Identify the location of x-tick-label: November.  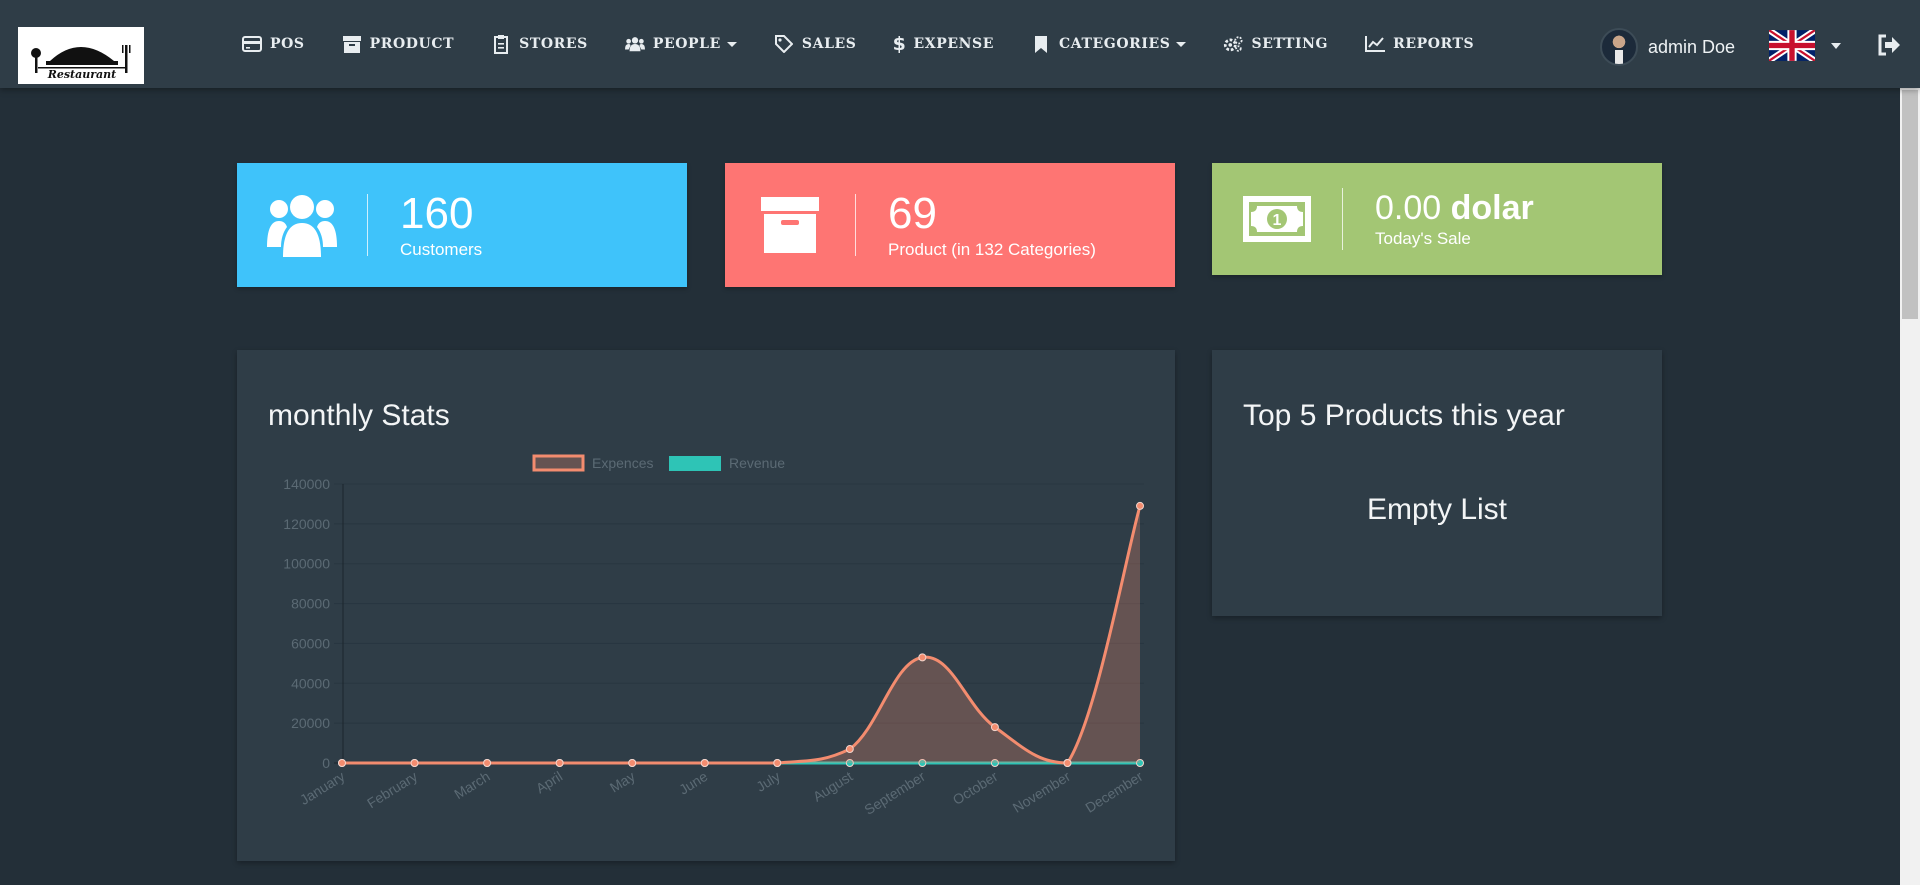
(1042, 792).